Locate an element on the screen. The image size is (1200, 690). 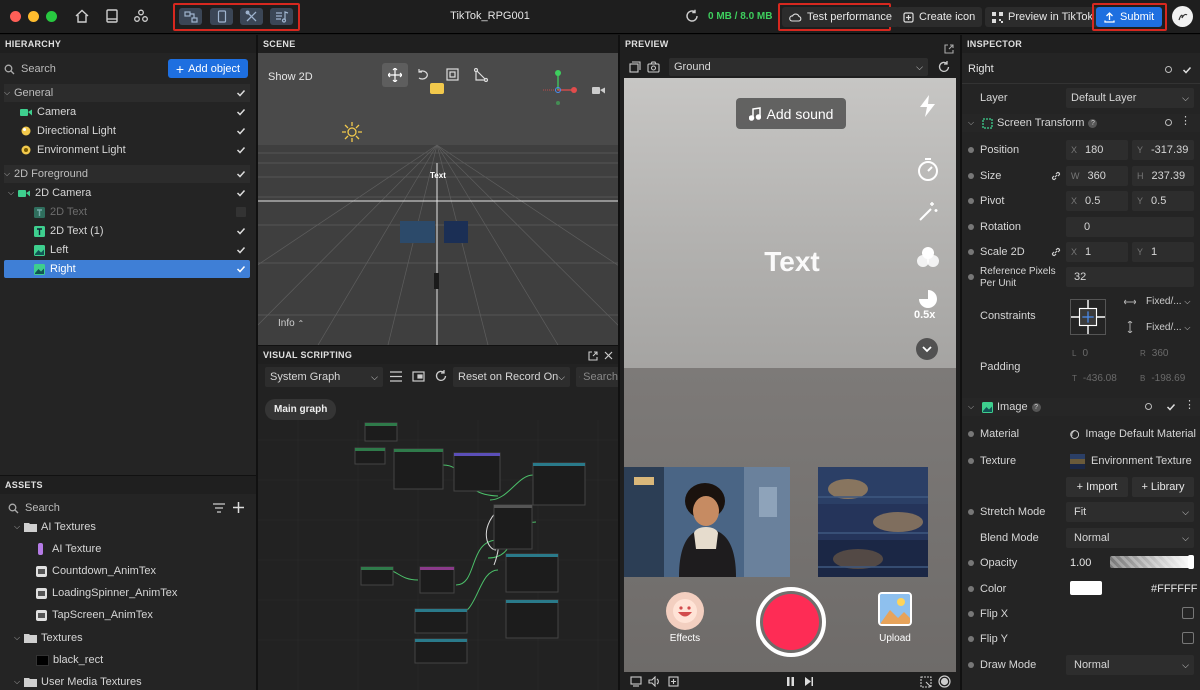
reset-mode-select: Reset on Record On ⌵ is located at coordinates (511, 377).